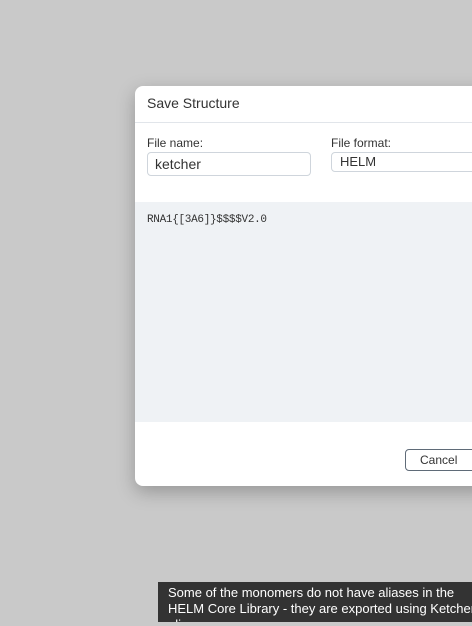 Image resolution: width=472 pixels, height=626 pixels. I want to click on cancel-button: Cancel, so click(438, 460).